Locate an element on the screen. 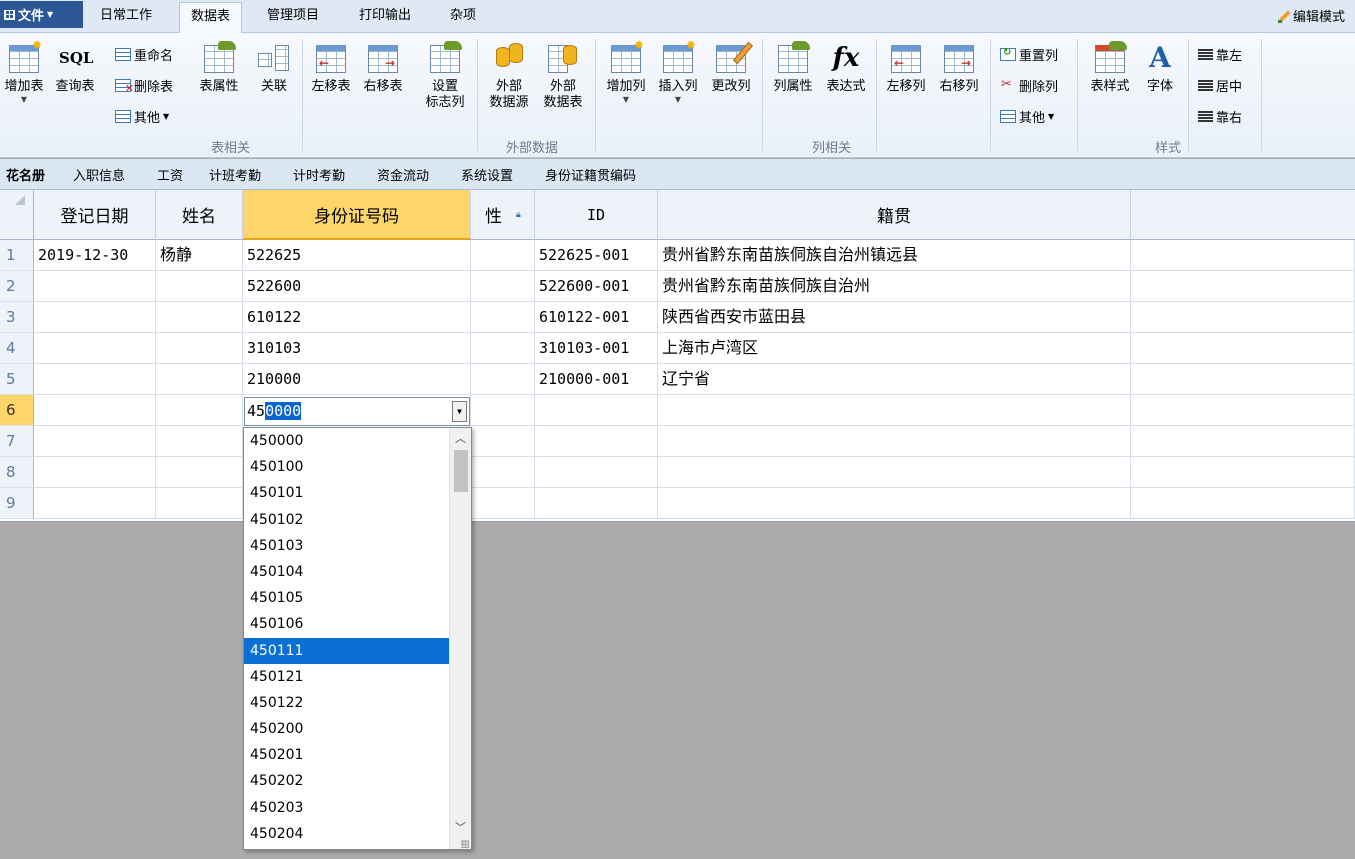 This screenshot has width=1355, height=859. move-column-left-button: ← 左移列 is located at coordinates (906, 68).